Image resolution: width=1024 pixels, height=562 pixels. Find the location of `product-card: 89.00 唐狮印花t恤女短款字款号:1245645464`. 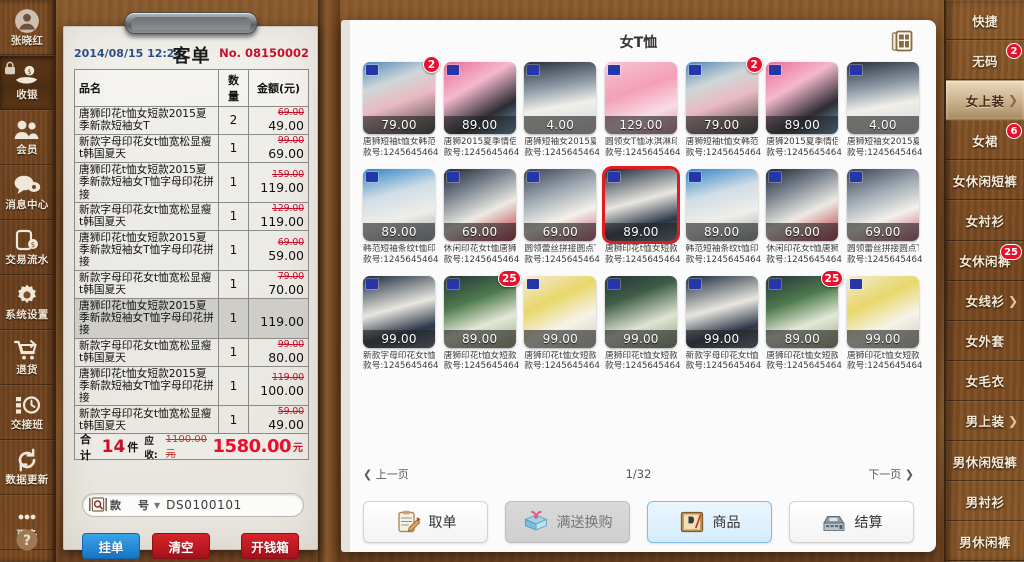

product-card: 89.00 唐狮印花t恤女短款字款号:1245645464 is located at coordinates (642, 217).